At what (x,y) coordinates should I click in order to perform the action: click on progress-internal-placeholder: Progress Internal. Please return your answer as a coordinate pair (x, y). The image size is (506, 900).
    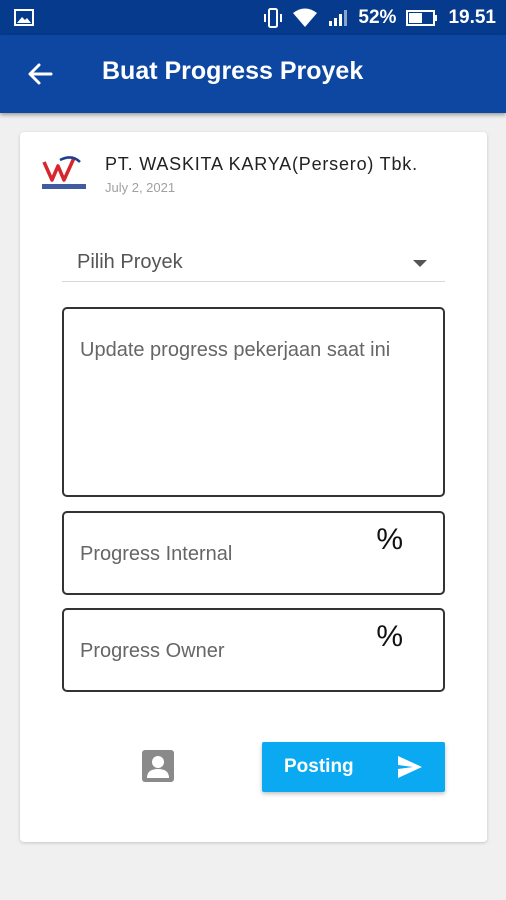
    Looking at the image, I should click on (156, 554).